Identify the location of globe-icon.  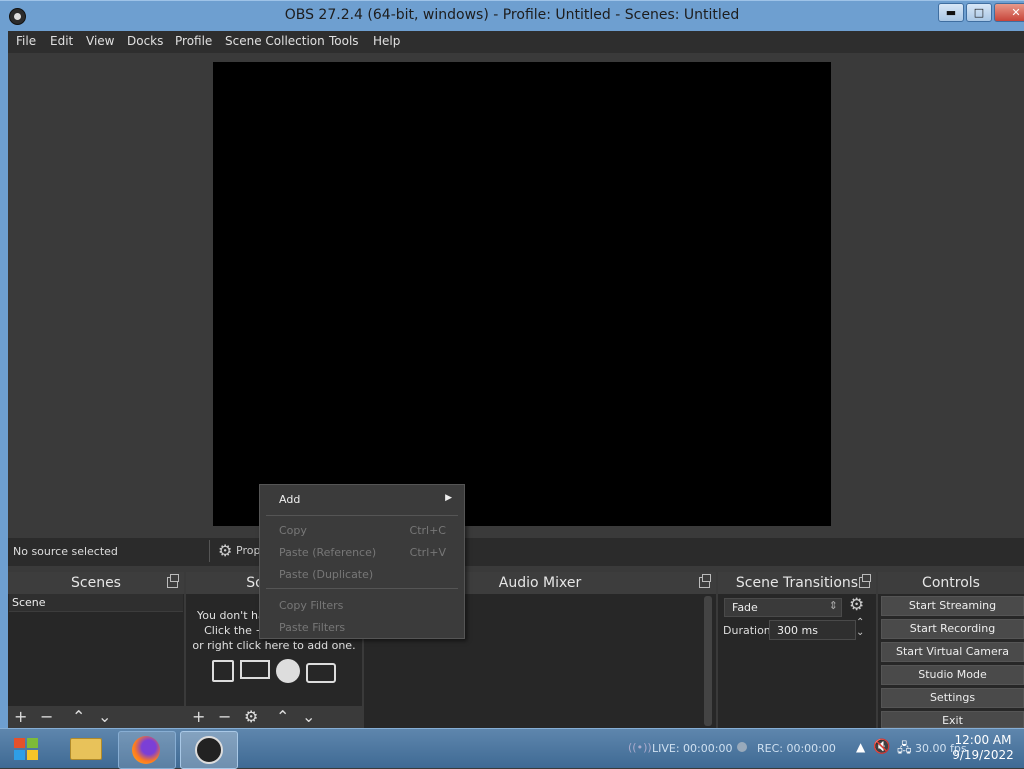
(288, 671).